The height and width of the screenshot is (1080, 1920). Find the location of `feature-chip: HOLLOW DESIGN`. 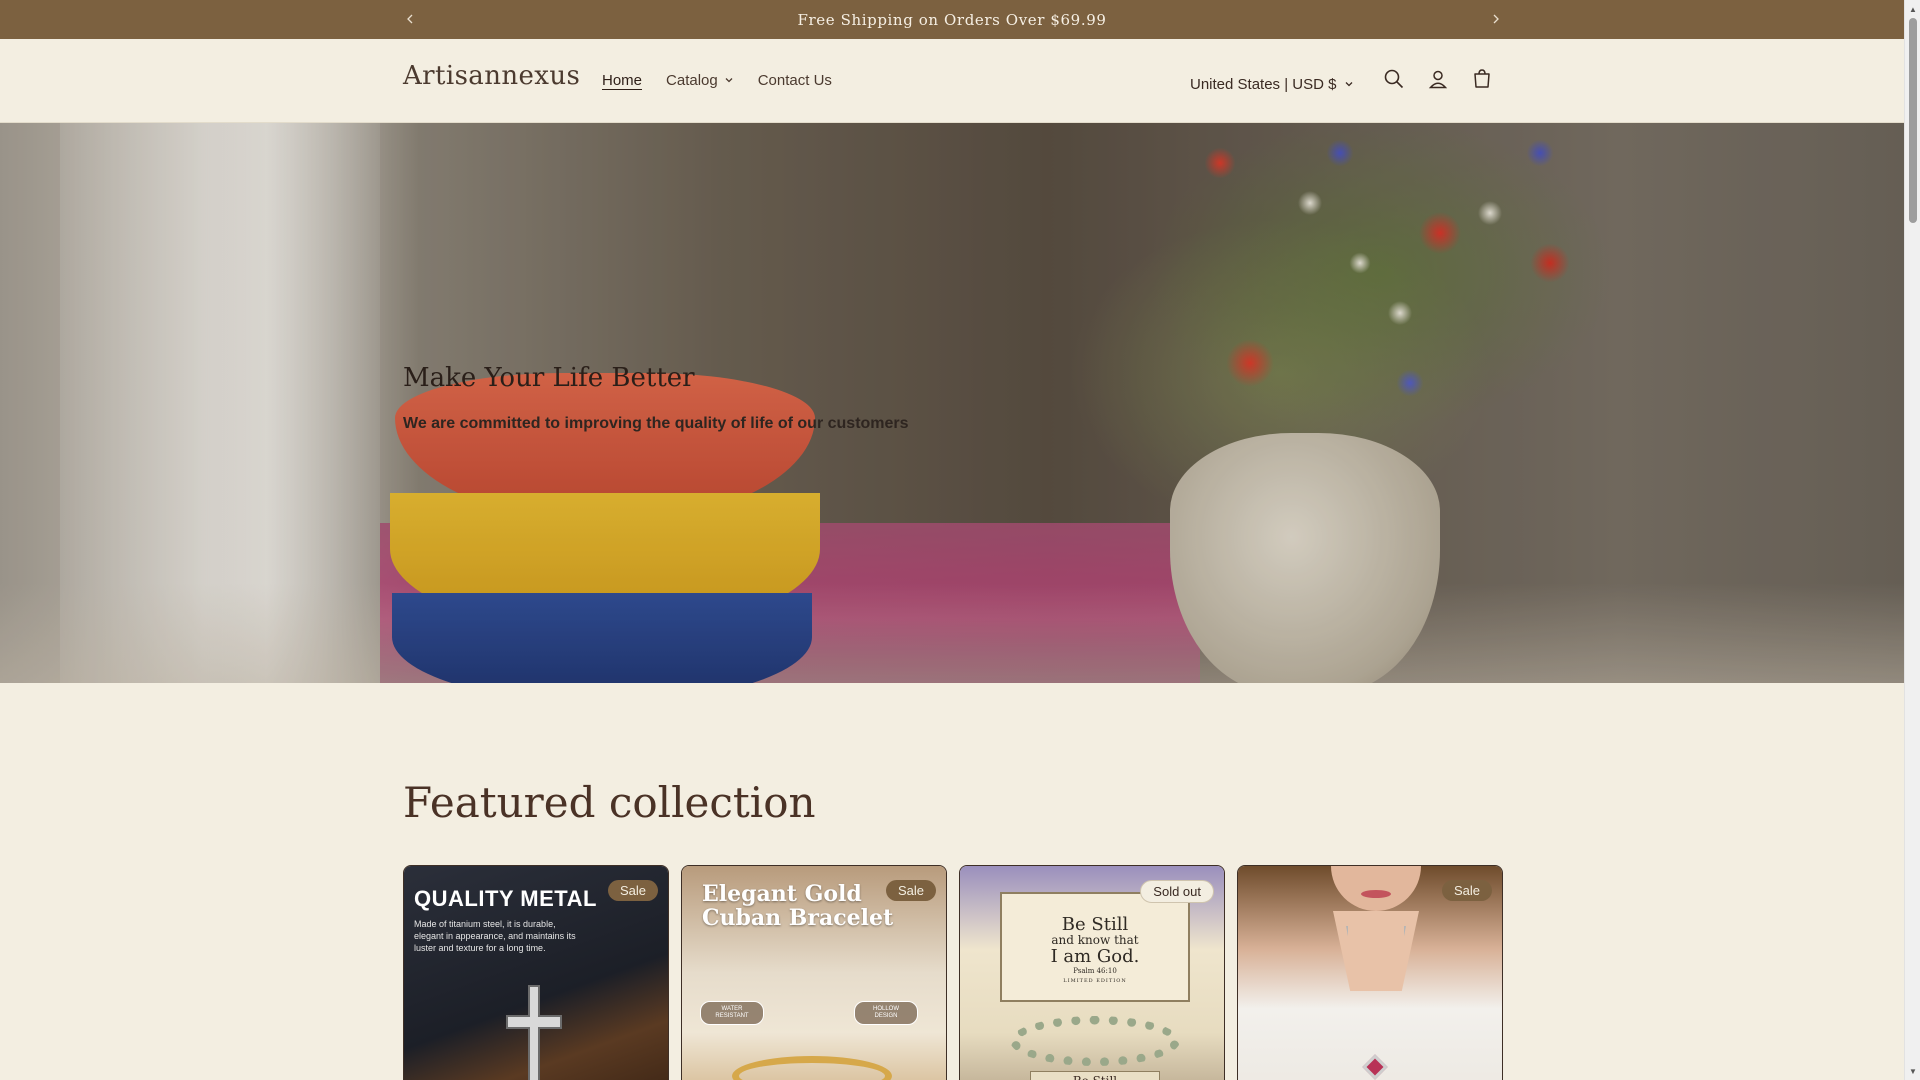

feature-chip: HOLLOW DESIGN is located at coordinates (886, 1013).